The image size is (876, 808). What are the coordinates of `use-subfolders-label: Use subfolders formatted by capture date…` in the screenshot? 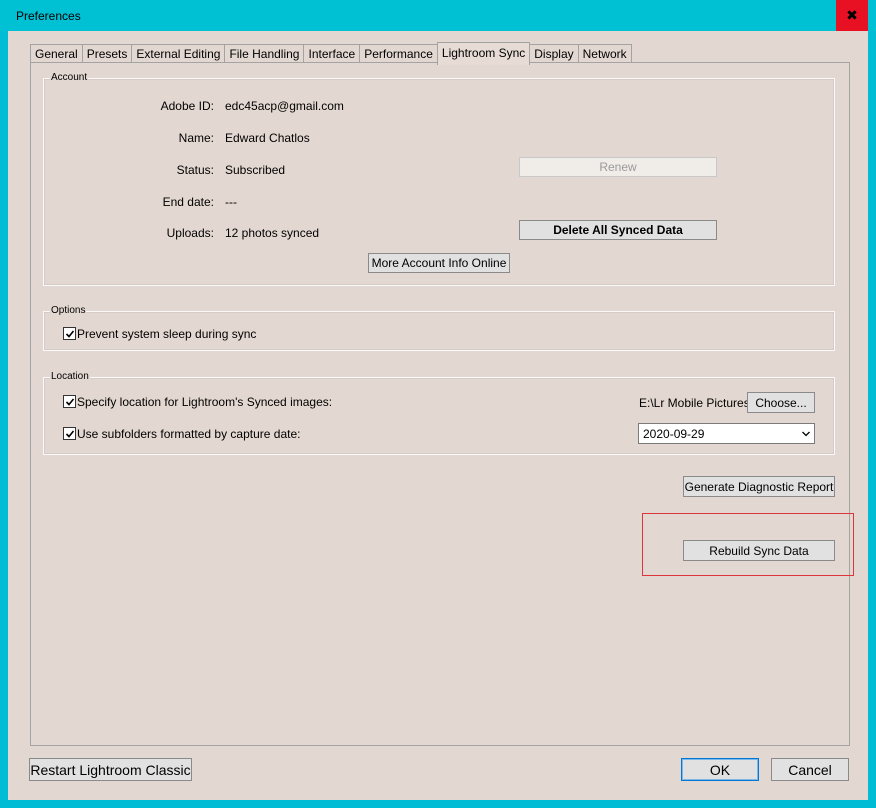 It's located at (188, 434).